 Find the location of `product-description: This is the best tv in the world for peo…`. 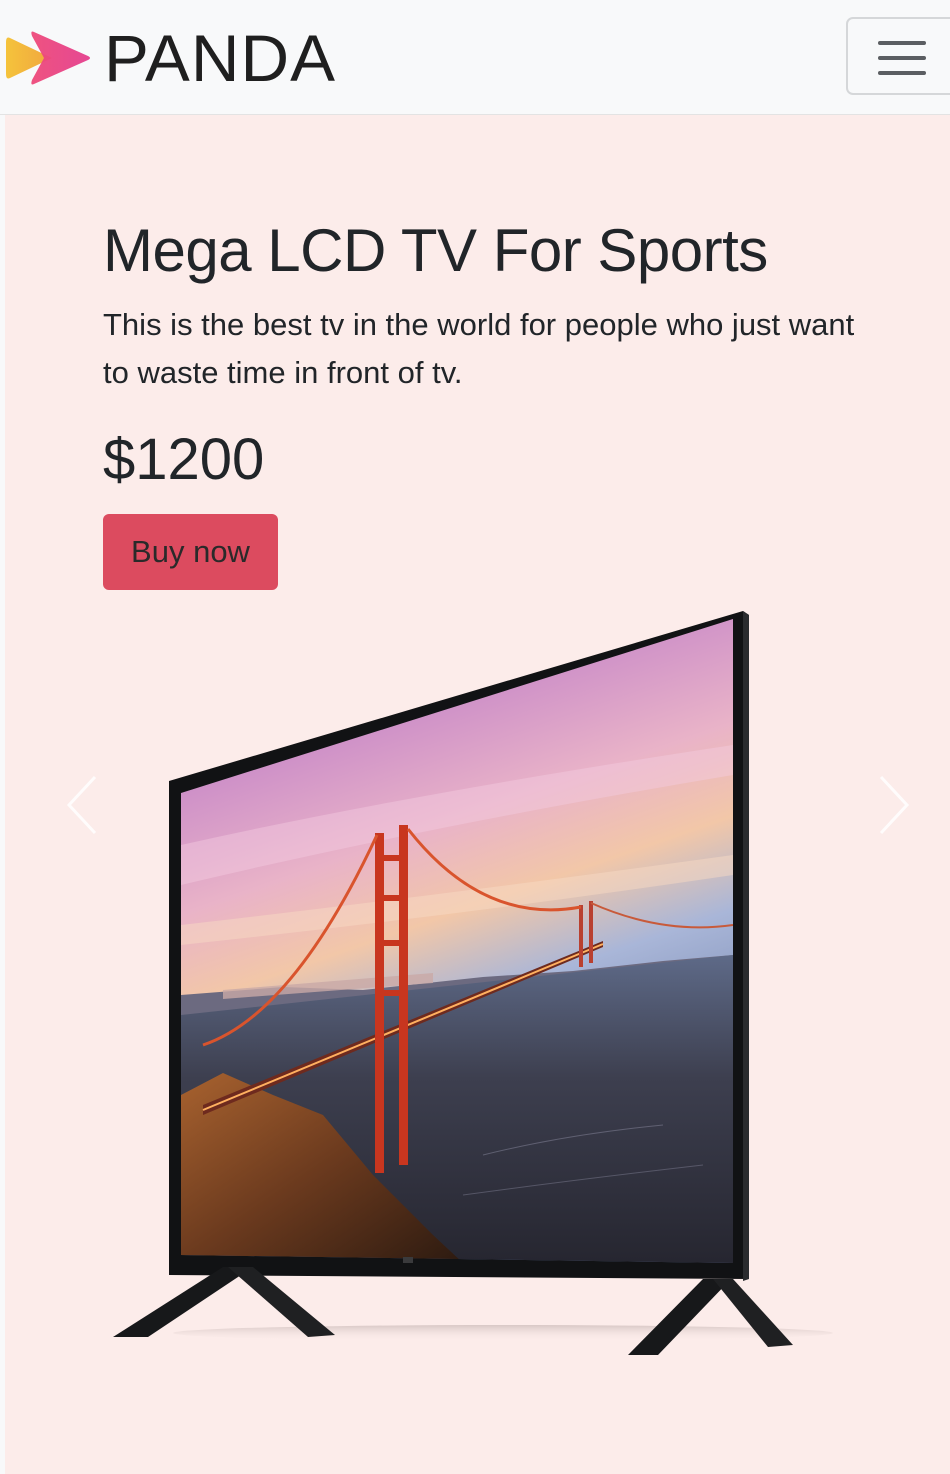

product-description: This is the best tv in the world for peo… is located at coordinates (479, 348).